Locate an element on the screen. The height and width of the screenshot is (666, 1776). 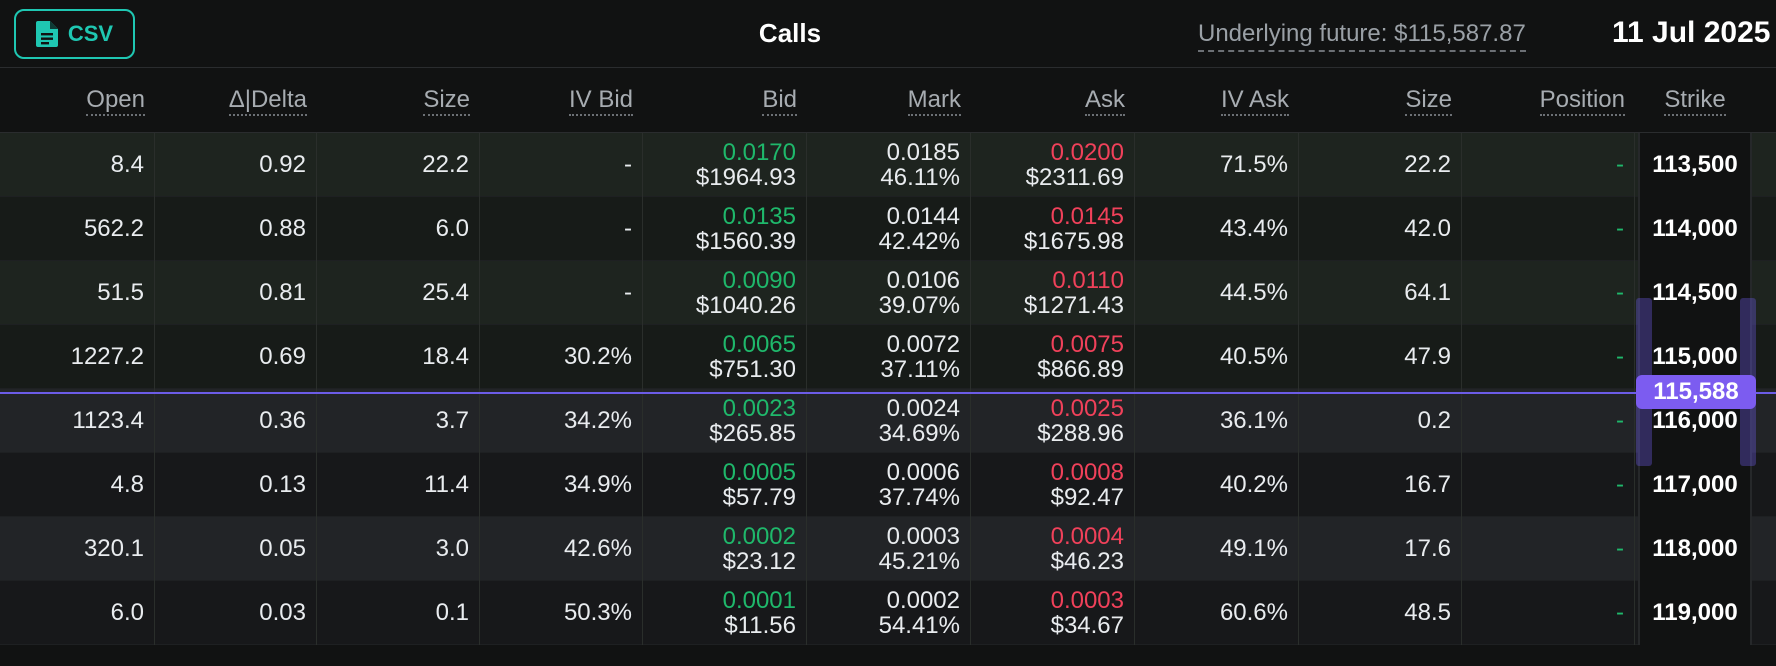
strike-cell: 119,000 is located at coordinates (1695, 613).